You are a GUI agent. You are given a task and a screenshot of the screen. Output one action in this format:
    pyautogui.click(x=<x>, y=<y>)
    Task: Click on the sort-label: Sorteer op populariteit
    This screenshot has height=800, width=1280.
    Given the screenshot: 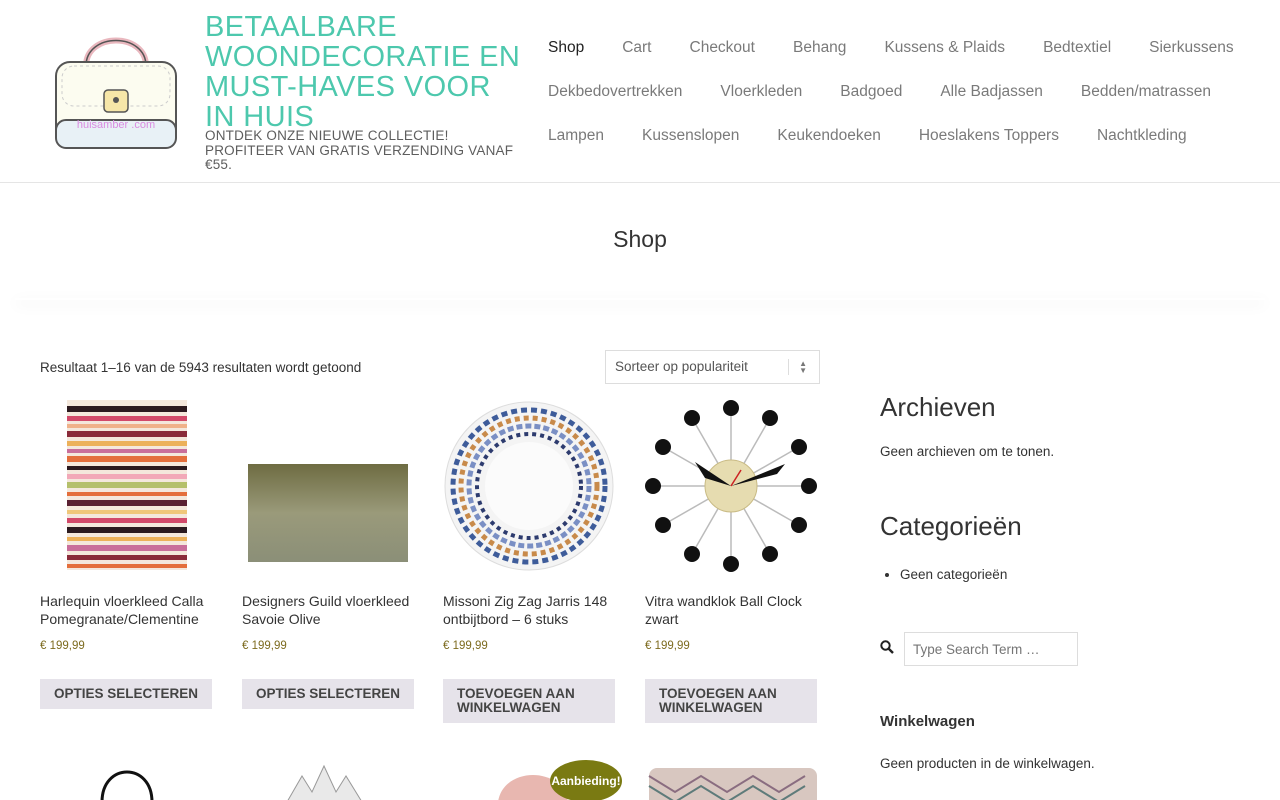 What is the action you would take?
    pyautogui.click(x=681, y=366)
    